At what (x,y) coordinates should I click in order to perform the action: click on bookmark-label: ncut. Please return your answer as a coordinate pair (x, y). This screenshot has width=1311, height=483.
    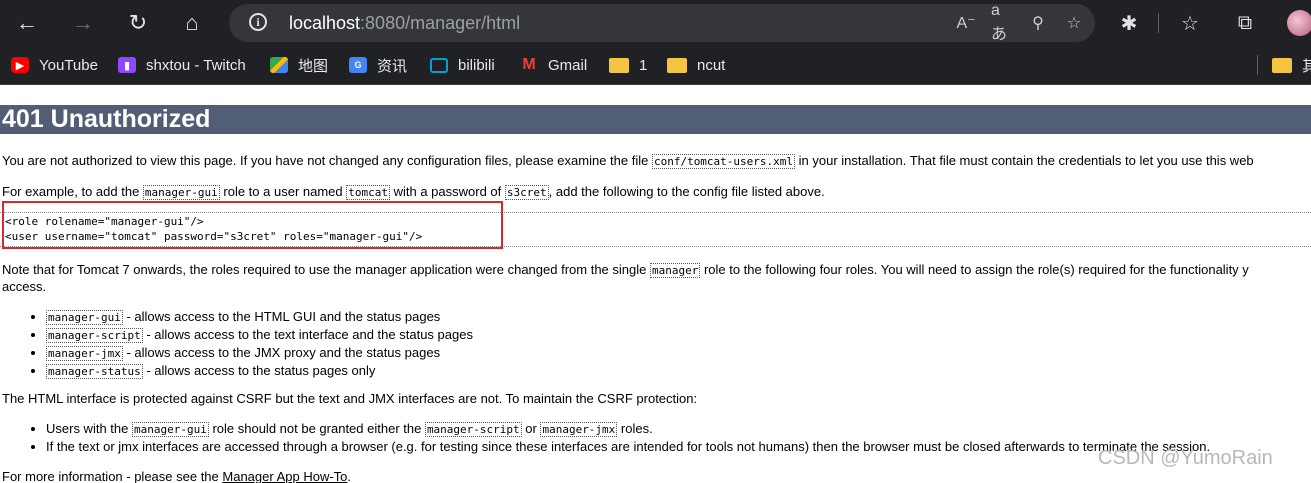
    Looking at the image, I should click on (711, 65).